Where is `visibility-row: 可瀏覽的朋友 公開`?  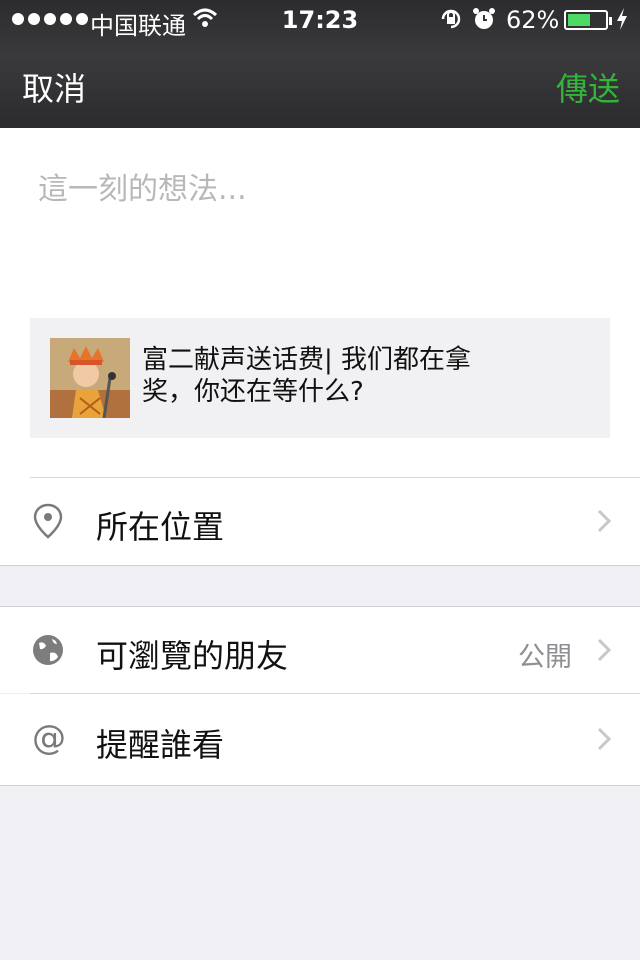 visibility-row: 可瀏覽的朋友 公開 is located at coordinates (320, 650).